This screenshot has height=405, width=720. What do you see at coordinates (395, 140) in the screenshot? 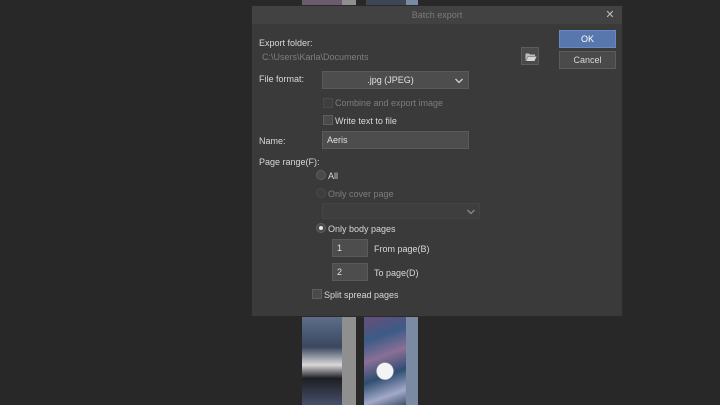
I see `name-input: Aeris` at bounding box center [395, 140].